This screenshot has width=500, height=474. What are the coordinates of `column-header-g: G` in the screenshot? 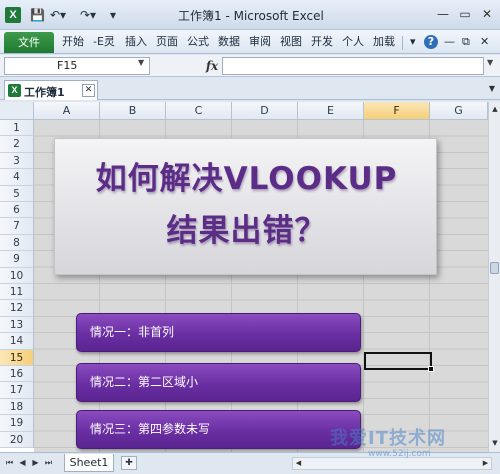 It's located at (459, 111).